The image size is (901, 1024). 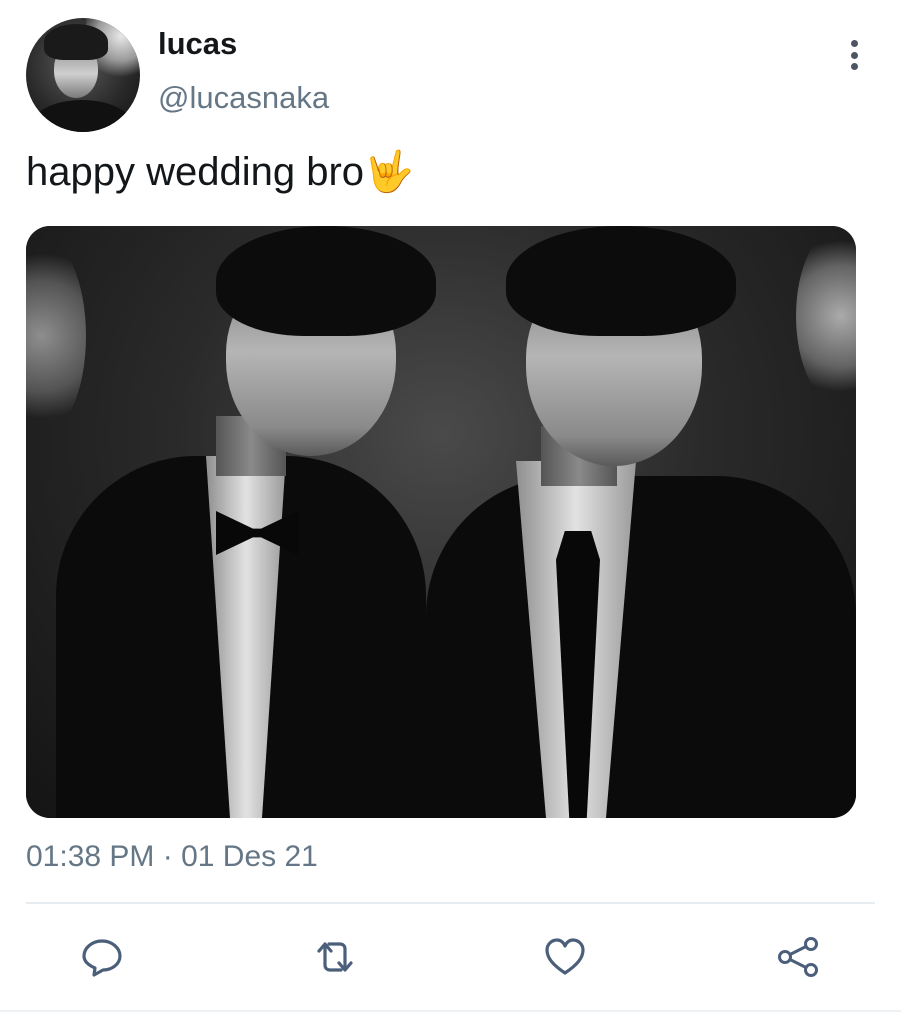 I want to click on reply-button, so click(x=102, y=957).